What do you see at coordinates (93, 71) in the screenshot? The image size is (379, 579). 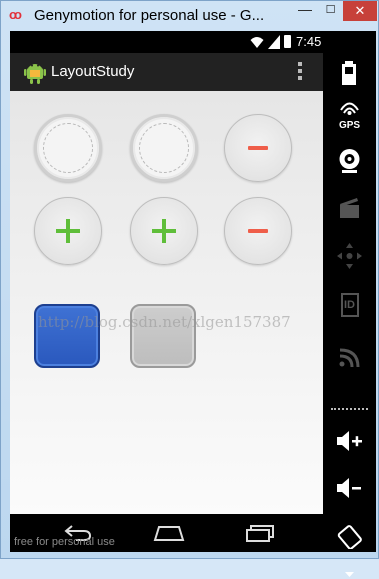 I see `app-title: LayoutStudy` at bounding box center [93, 71].